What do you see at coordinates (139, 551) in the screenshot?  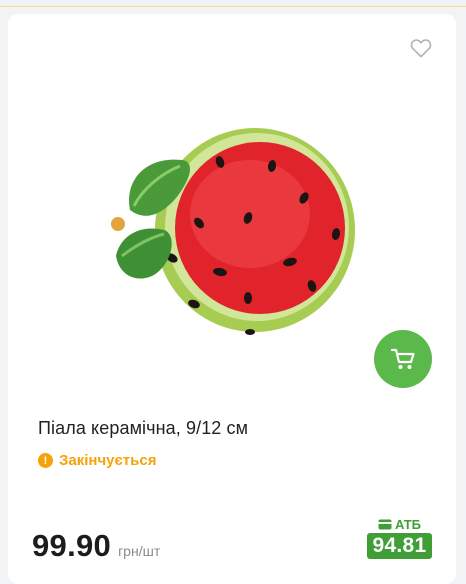 I see `price-unit: грн/шт` at bounding box center [139, 551].